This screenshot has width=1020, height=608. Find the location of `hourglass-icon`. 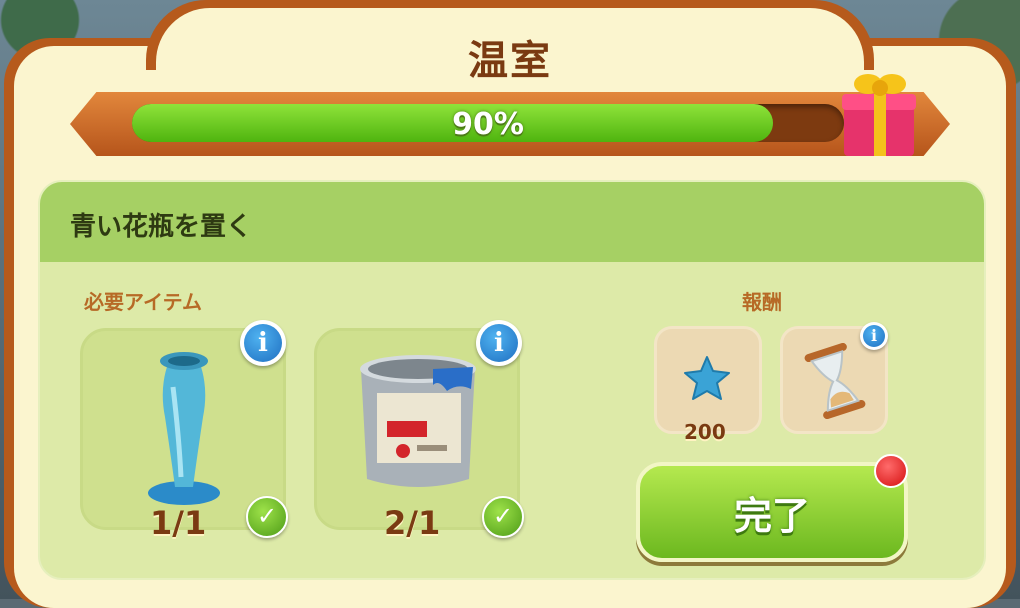

hourglass-icon is located at coordinates (835, 381).